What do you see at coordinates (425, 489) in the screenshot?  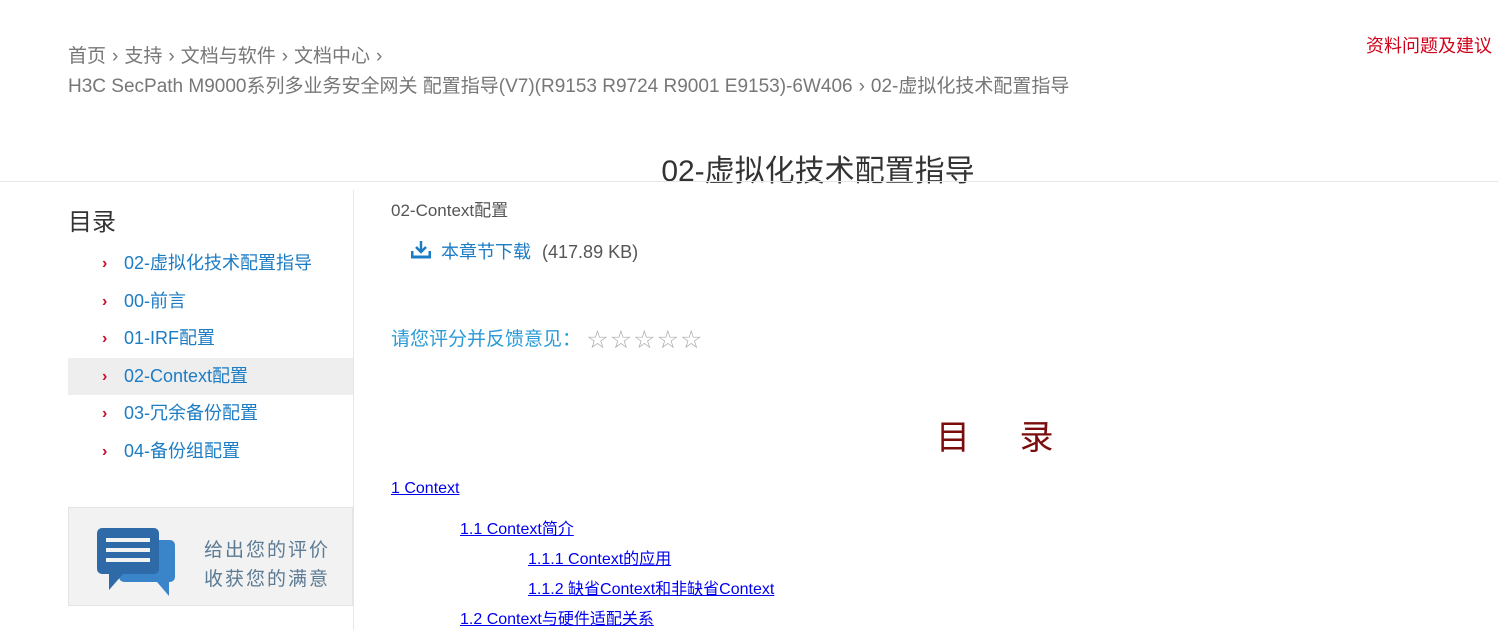 I see `toc-link: 1 Context` at bounding box center [425, 489].